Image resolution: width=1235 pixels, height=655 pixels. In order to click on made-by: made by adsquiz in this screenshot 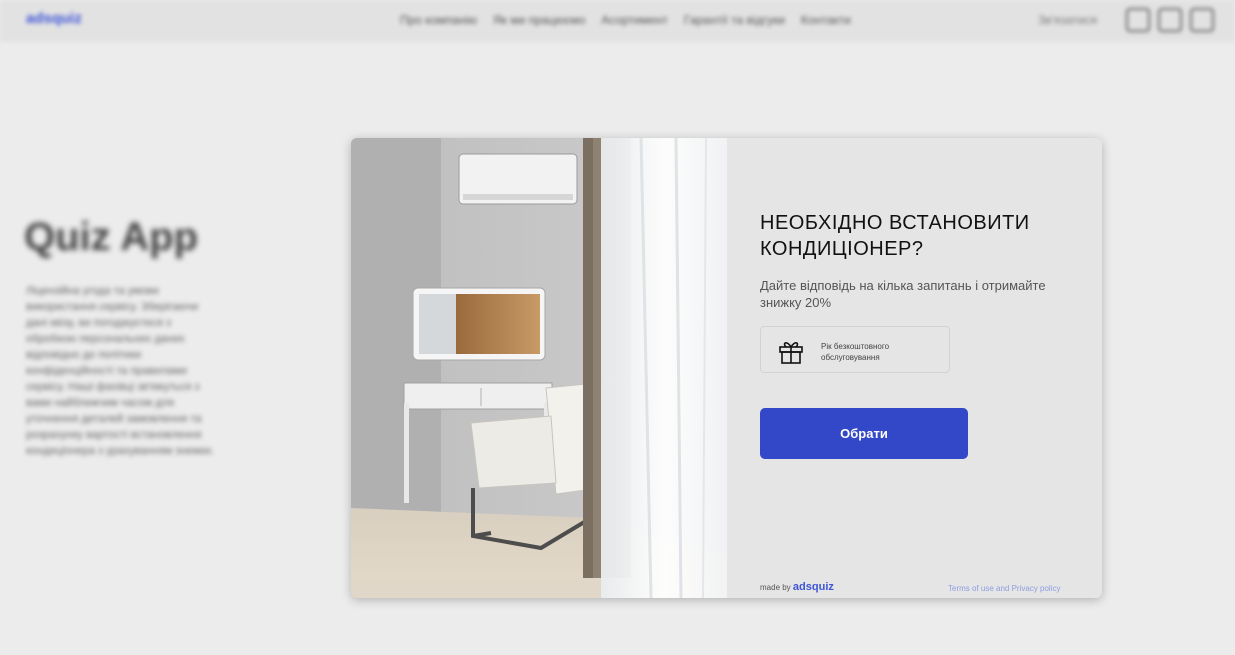, I will do `click(797, 587)`.